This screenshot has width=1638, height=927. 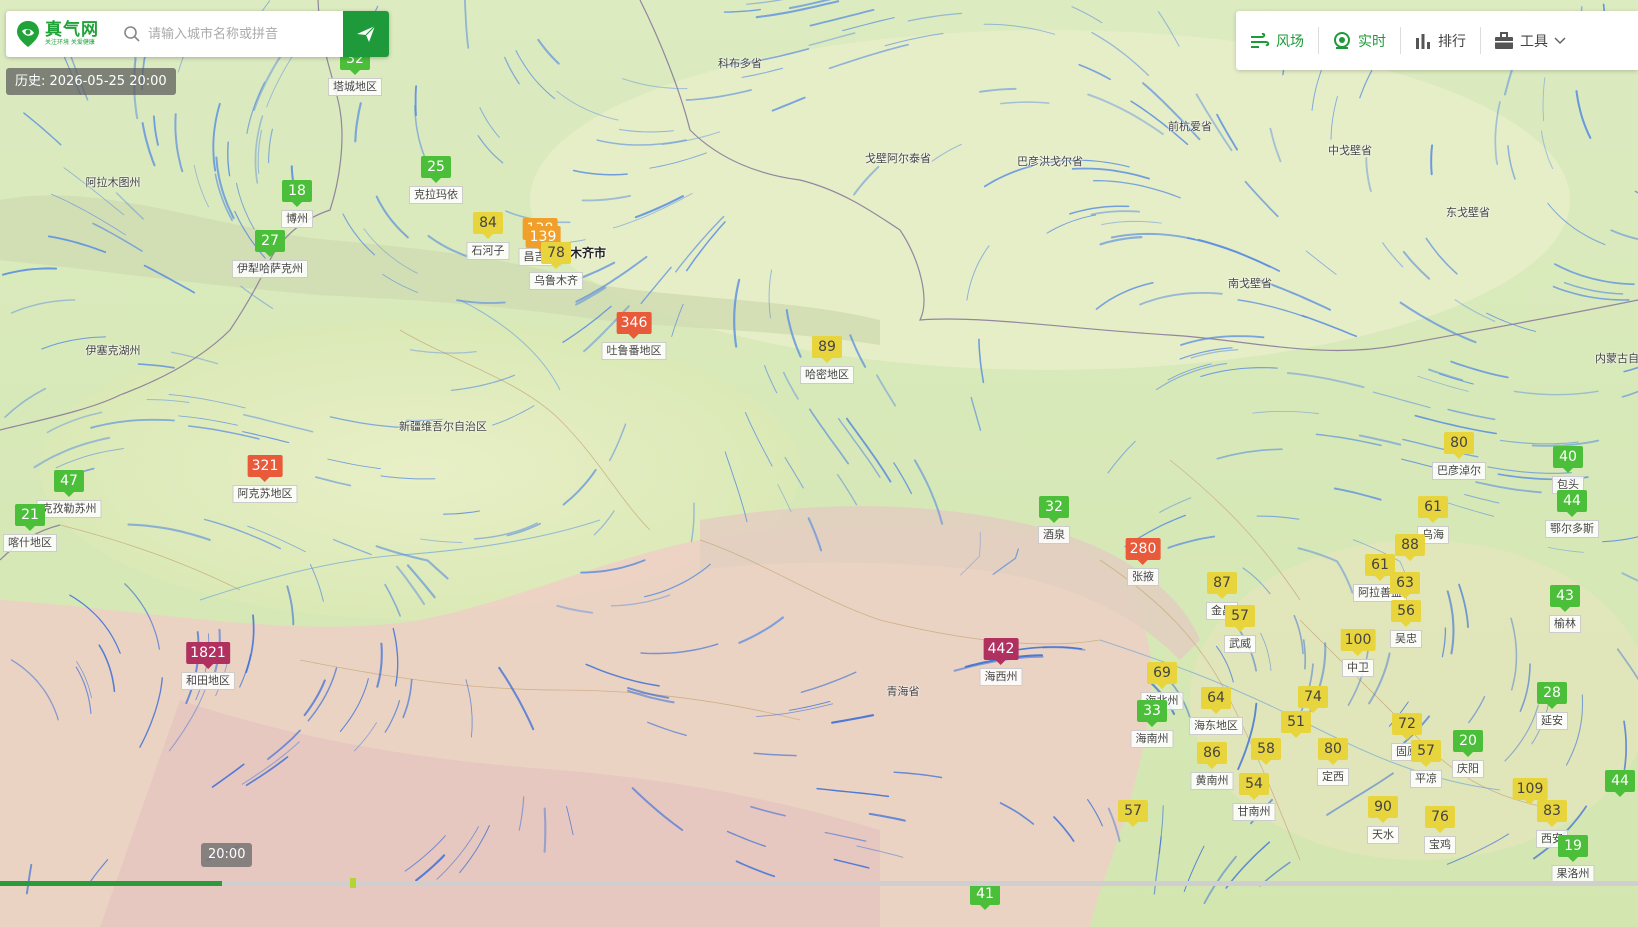 What do you see at coordinates (1001, 651) in the screenshot?
I see `aqi-marker: 442` at bounding box center [1001, 651].